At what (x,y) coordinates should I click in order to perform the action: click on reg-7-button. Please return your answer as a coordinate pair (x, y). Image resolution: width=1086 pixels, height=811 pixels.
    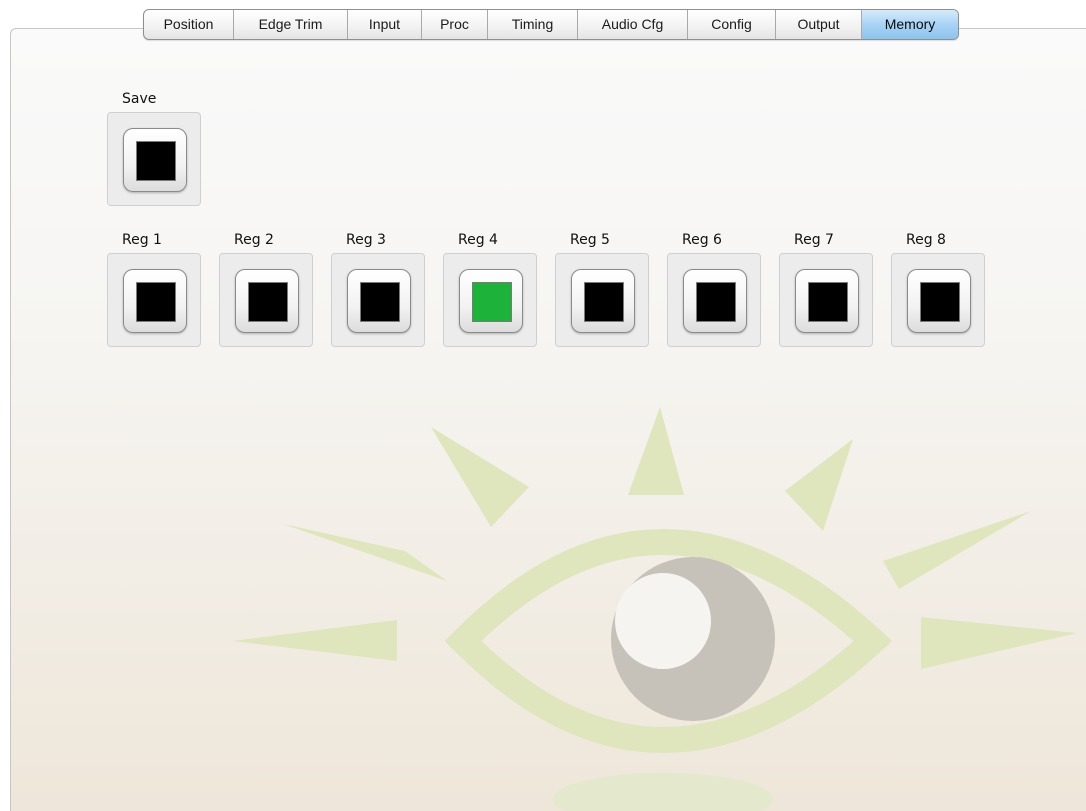
    Looking at the image, I should click on (827, 301).